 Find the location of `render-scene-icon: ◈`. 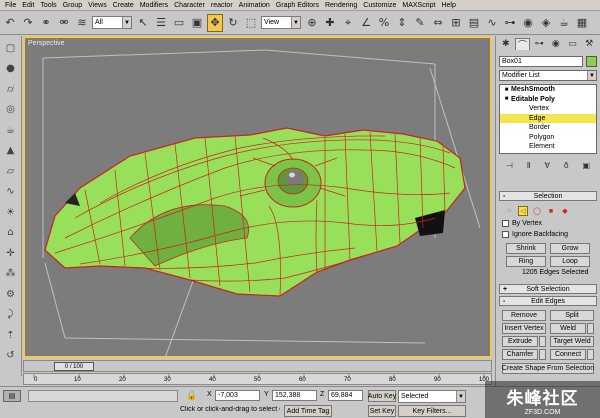

render-scene-icon: ◈ is located at coordinates (546, 23).